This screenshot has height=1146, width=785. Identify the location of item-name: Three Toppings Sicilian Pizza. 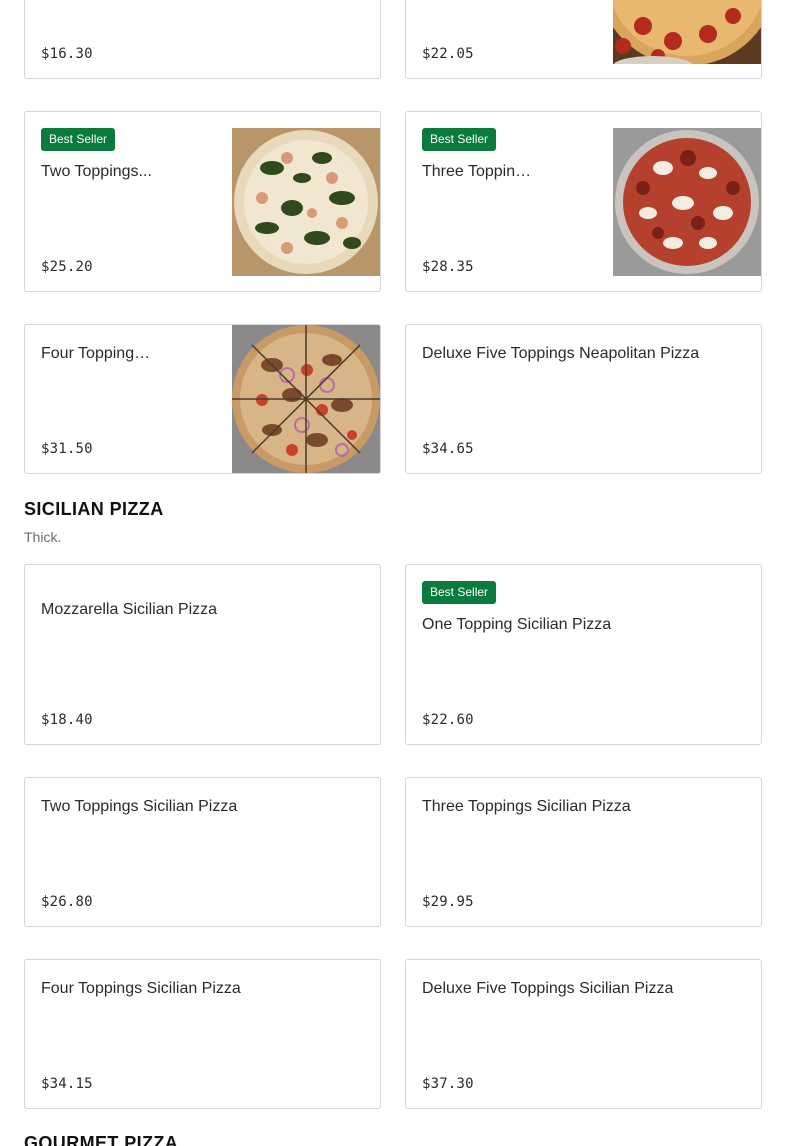
(526, 806).